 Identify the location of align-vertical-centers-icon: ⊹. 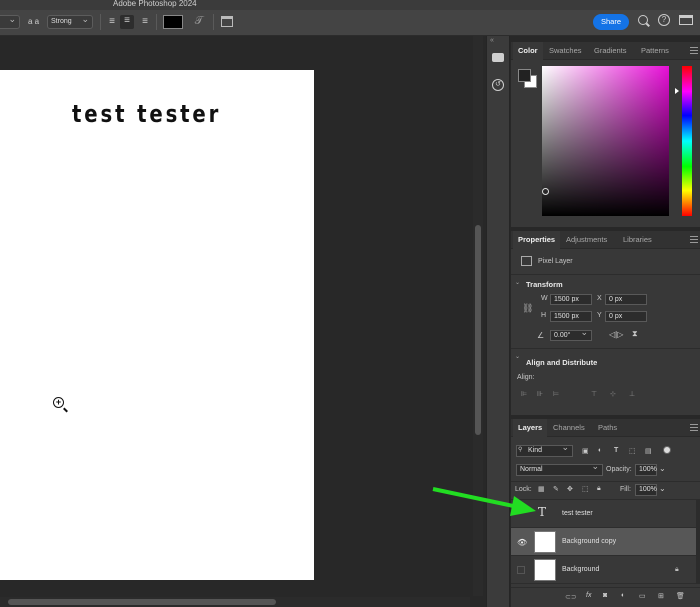
(613, 394).